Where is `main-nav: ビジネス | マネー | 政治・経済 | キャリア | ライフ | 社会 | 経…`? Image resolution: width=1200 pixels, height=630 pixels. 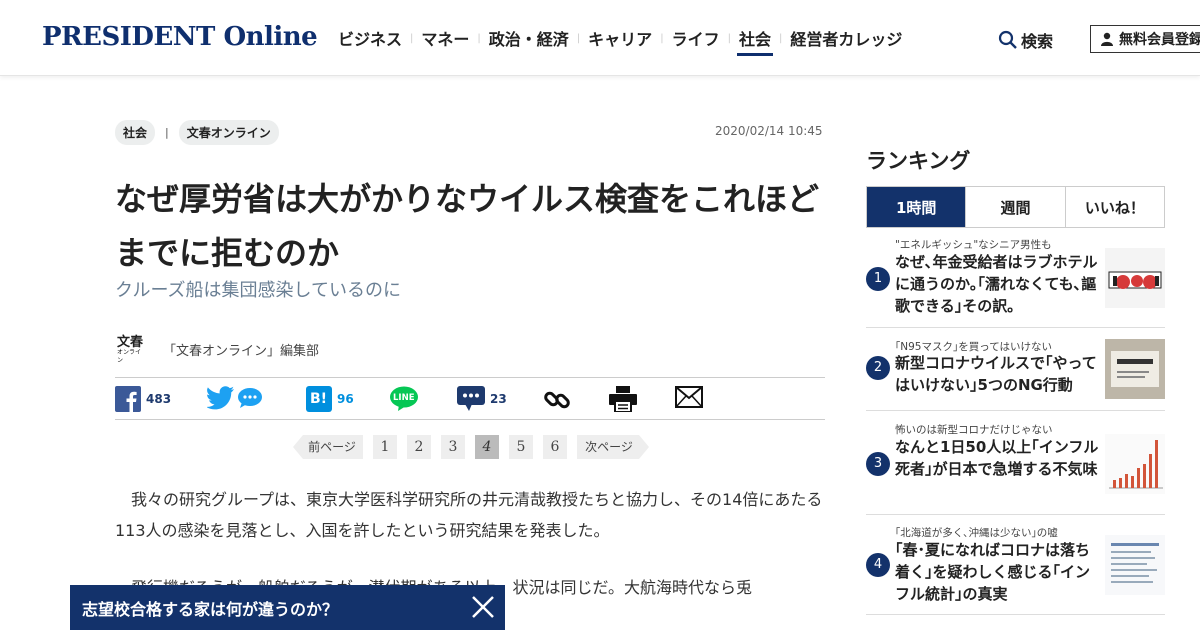 main-nav: ビジネス | マネー | 政治・経済 | キャリア | ライフ | 社会 | 経… is located at coordinates (620, 38).